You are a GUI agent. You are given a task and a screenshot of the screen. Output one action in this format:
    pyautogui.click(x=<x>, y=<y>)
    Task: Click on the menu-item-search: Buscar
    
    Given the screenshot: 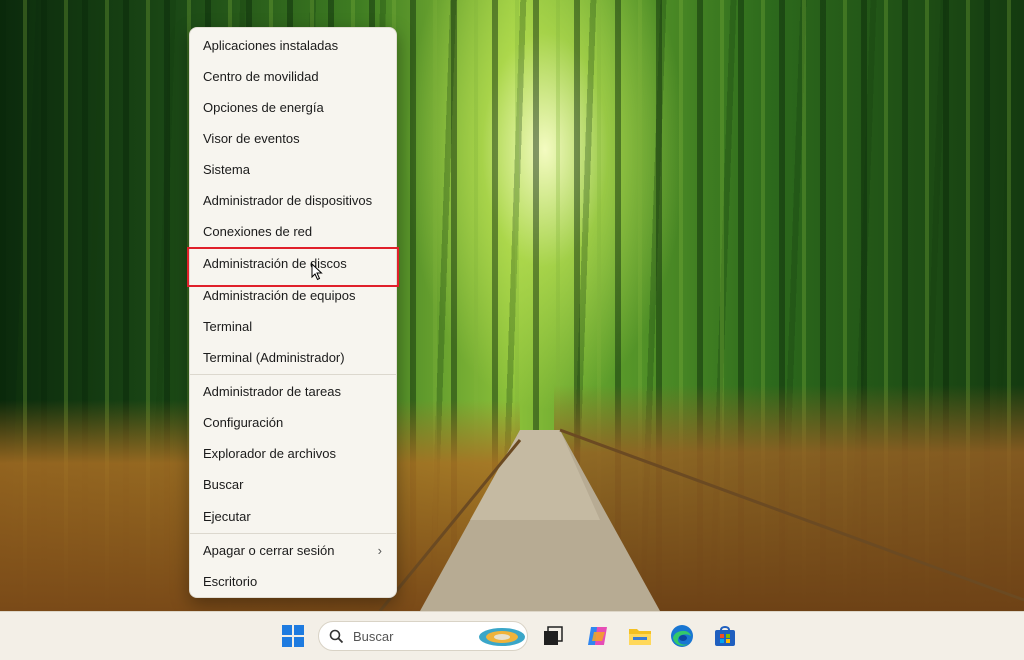 What is the action you would take?
    pyautogui.click(x=293, y=484)
    